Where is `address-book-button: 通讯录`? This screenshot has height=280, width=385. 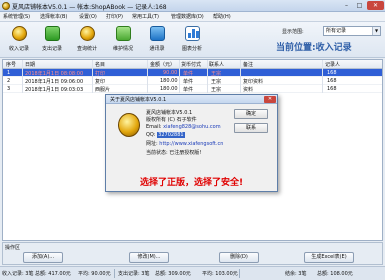
address-book-button: 通讯录 is located at coordinates (157, 40).